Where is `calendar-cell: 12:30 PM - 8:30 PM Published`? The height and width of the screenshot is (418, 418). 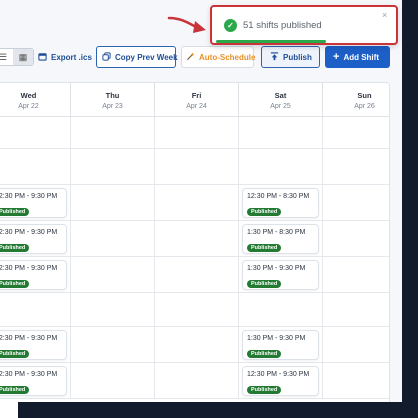
calendar-cell: 12:30 PM - 8:30 PM Published is located at coordinates (281, 202).